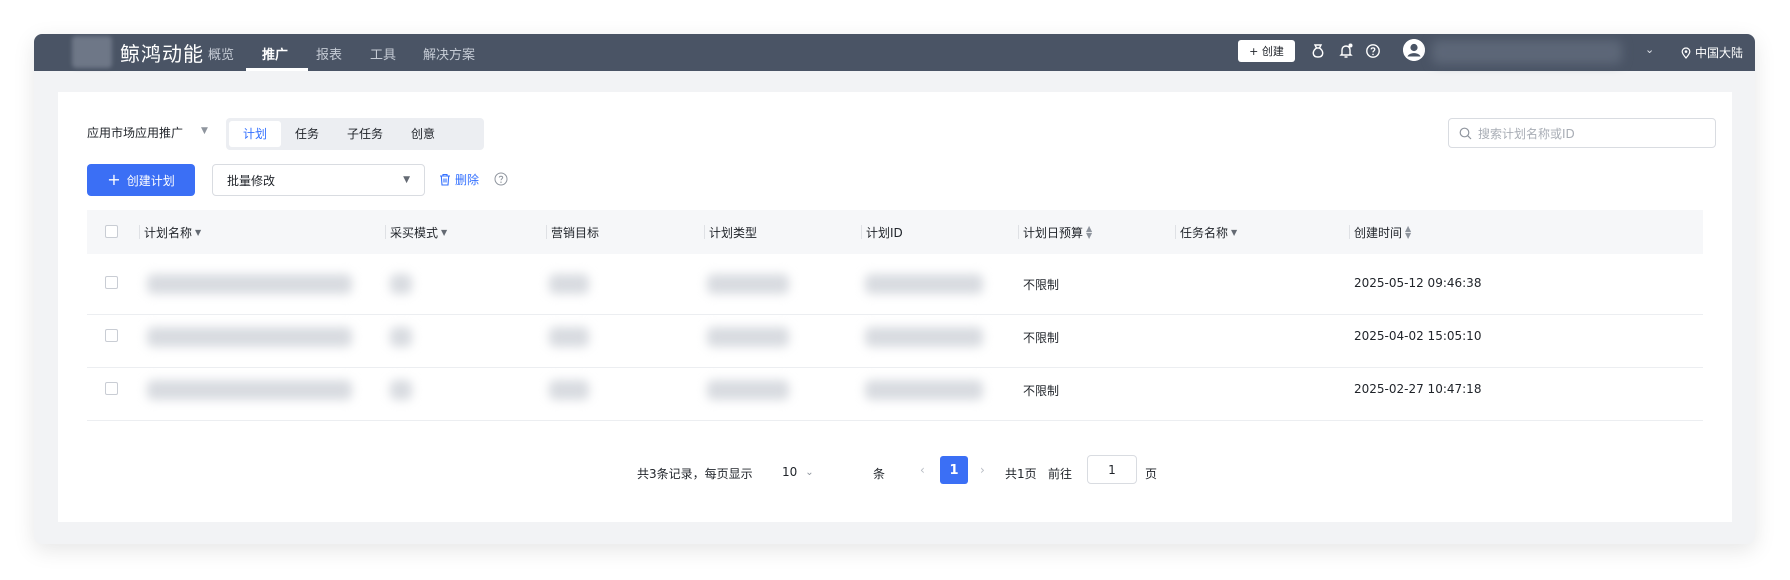 The height and width of the screenshot is (580, 1790). I want to click on region-selector: 中国大陆, so click(1712, 52).